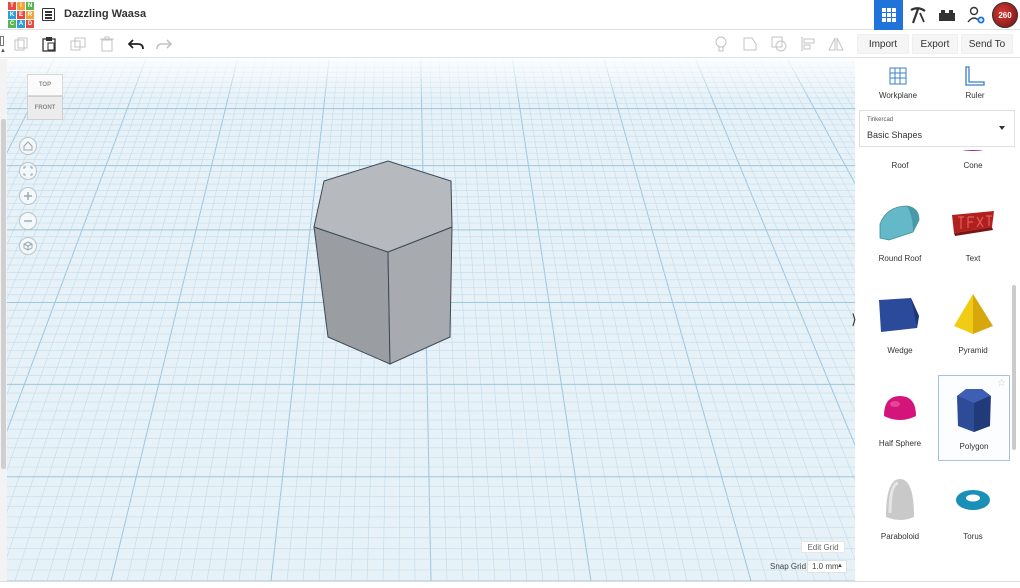  I want to click on logo-letter: T, so click(12, 6).